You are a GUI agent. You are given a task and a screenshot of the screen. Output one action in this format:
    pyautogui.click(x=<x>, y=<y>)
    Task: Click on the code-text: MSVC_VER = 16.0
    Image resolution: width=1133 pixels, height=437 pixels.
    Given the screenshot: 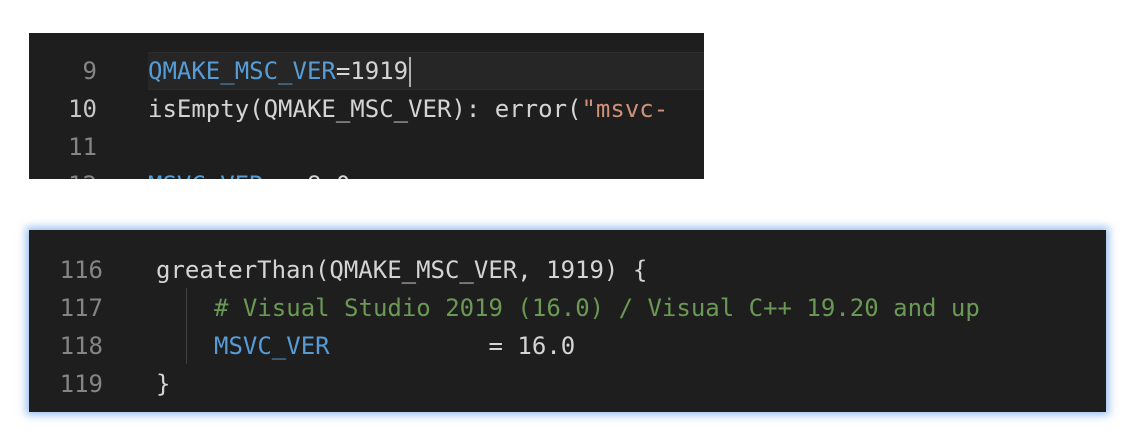 What is the action you would take?
    pyautogui.click(x=365, y=346)
    